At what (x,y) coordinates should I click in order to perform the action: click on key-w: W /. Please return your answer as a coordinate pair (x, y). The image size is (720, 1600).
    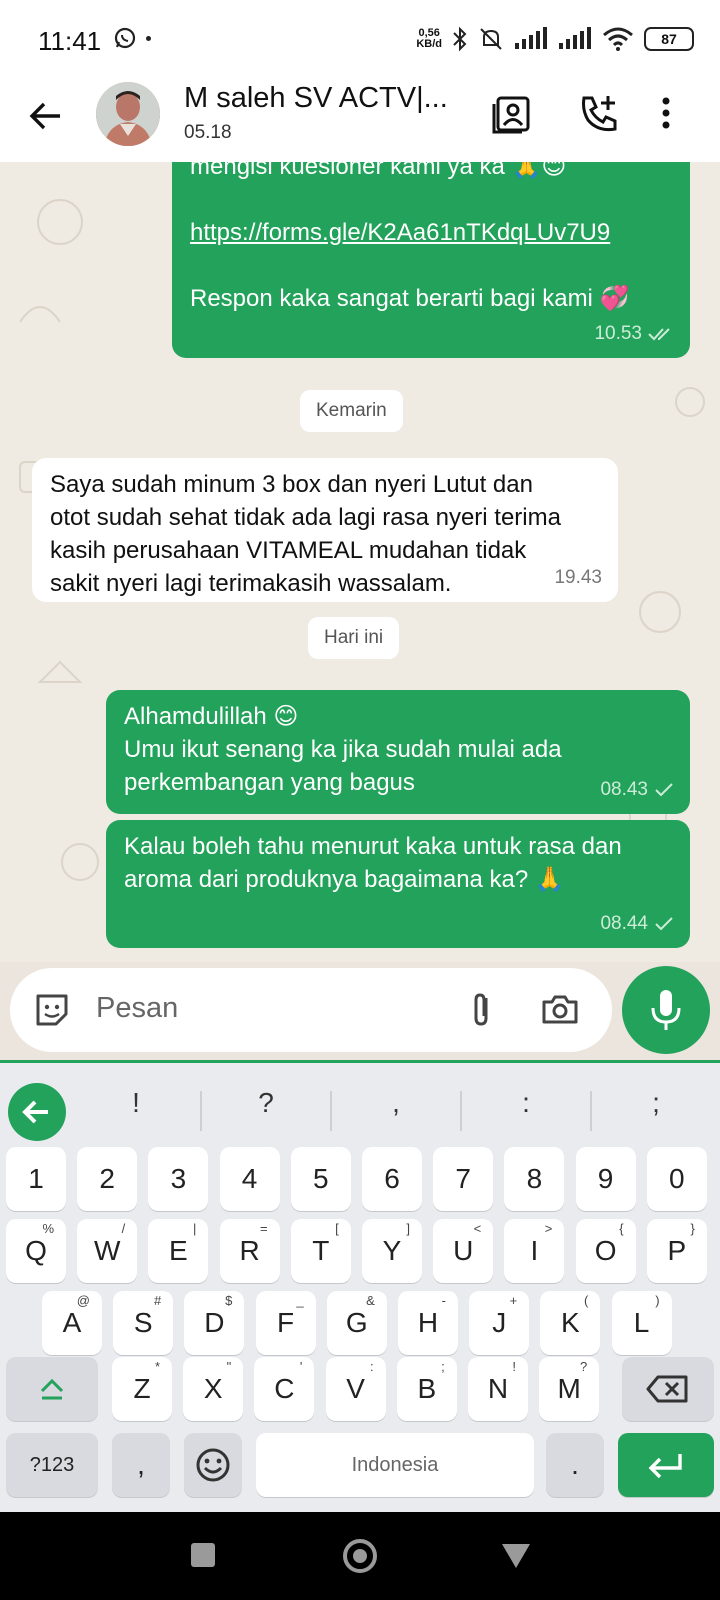
    Looking at the image, I should click on (107, 1251).